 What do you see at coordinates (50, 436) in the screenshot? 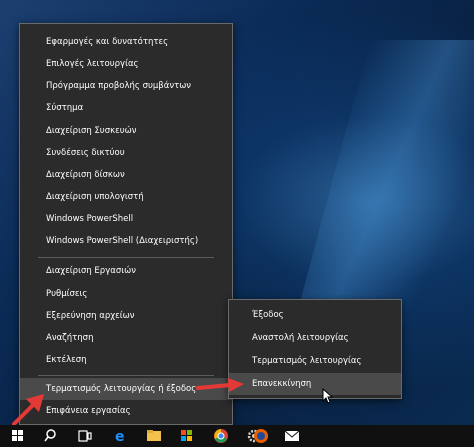
I see `search-icon` at bounding box center [50, 436].